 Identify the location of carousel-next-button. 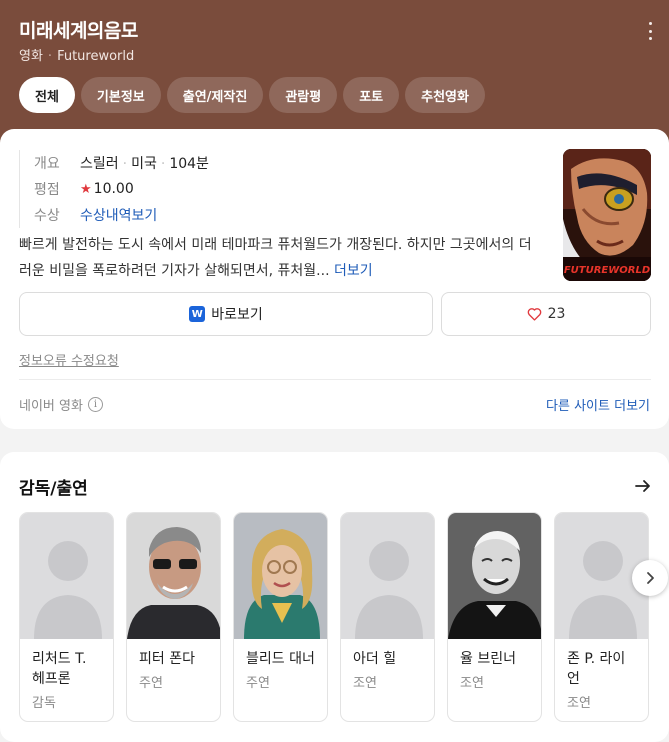
(650, 578).